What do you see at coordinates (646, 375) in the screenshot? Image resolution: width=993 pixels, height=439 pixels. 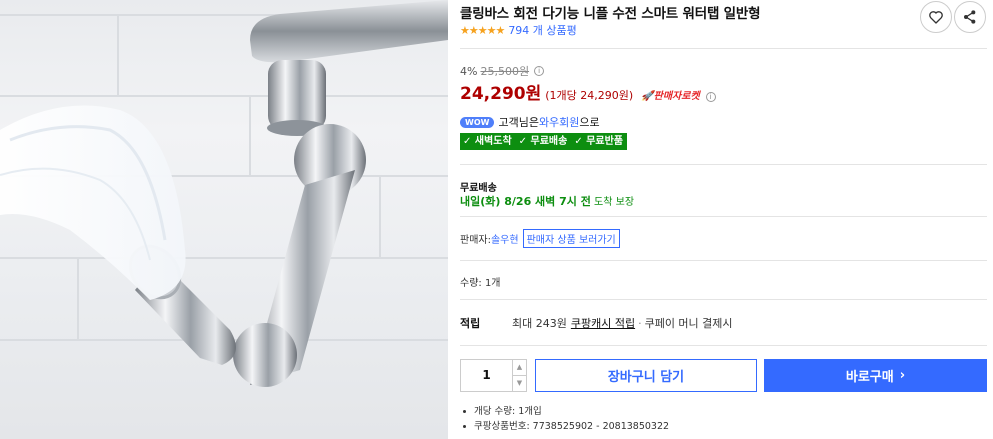 I see `add-to-cart-button: 장바구니 담기` at bounding box center [646, 375].